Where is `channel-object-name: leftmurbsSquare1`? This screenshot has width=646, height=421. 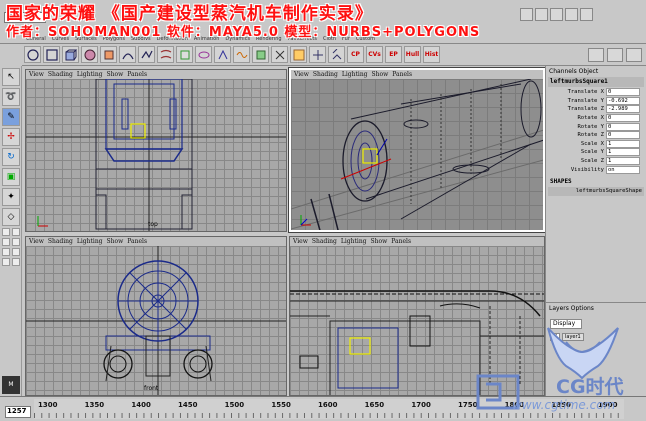
channel-object-name: leftmurbsSquare1 is located at coordinates (596, 82).